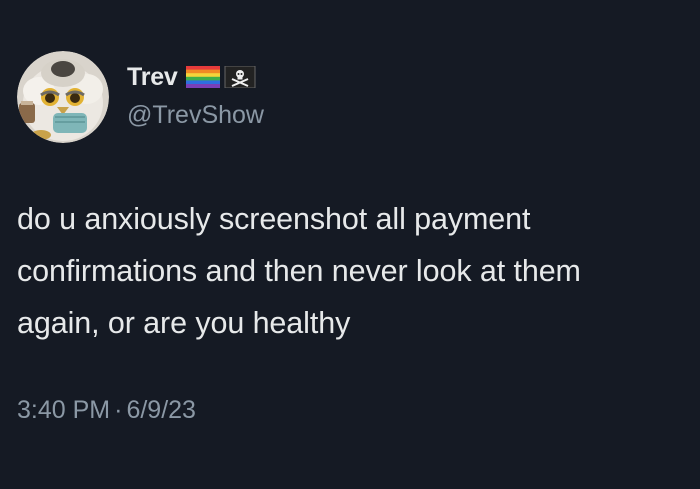 Image resolution: width=700 pixels, height=489 pixels. I want to click on tweet-date: 6/9/23, so click(161, 410).